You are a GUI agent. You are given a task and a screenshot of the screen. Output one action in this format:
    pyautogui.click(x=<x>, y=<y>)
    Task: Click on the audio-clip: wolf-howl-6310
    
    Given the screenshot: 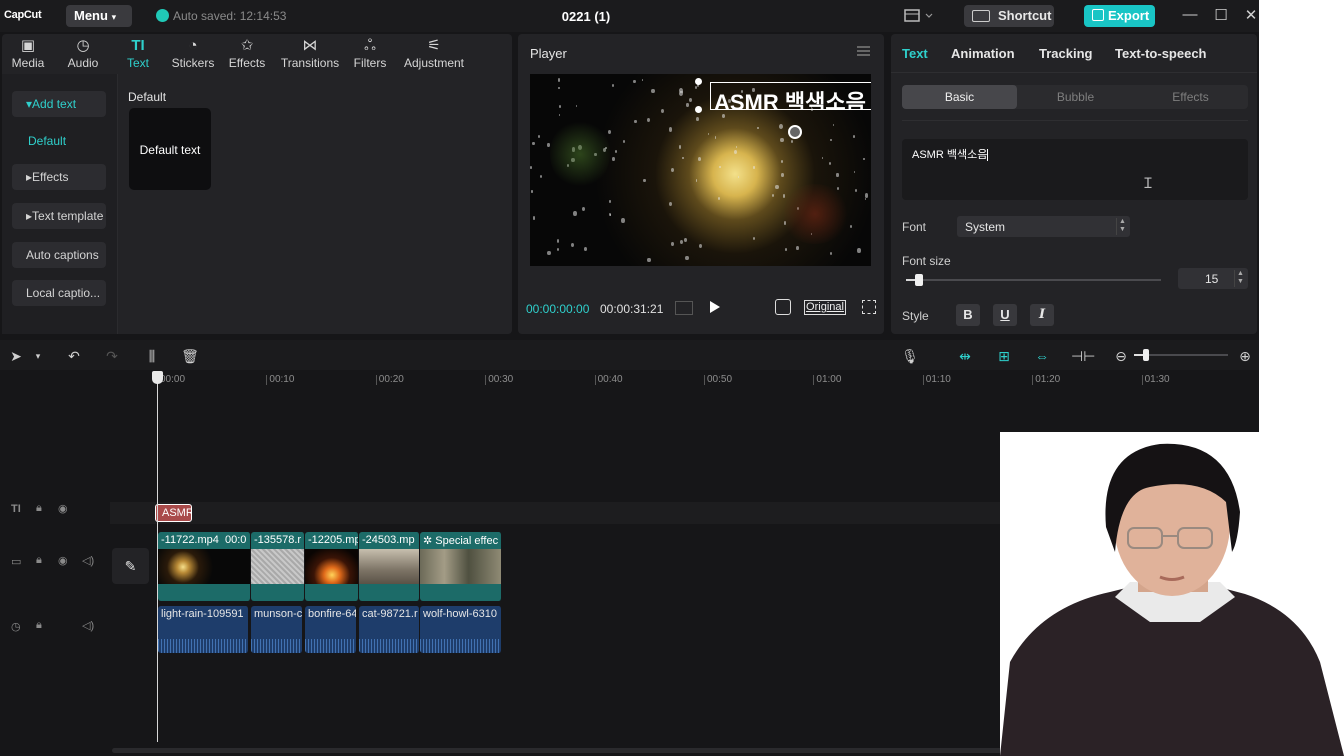 What is the action you would take?
    pyautogui.click(x=461, y=629)
    